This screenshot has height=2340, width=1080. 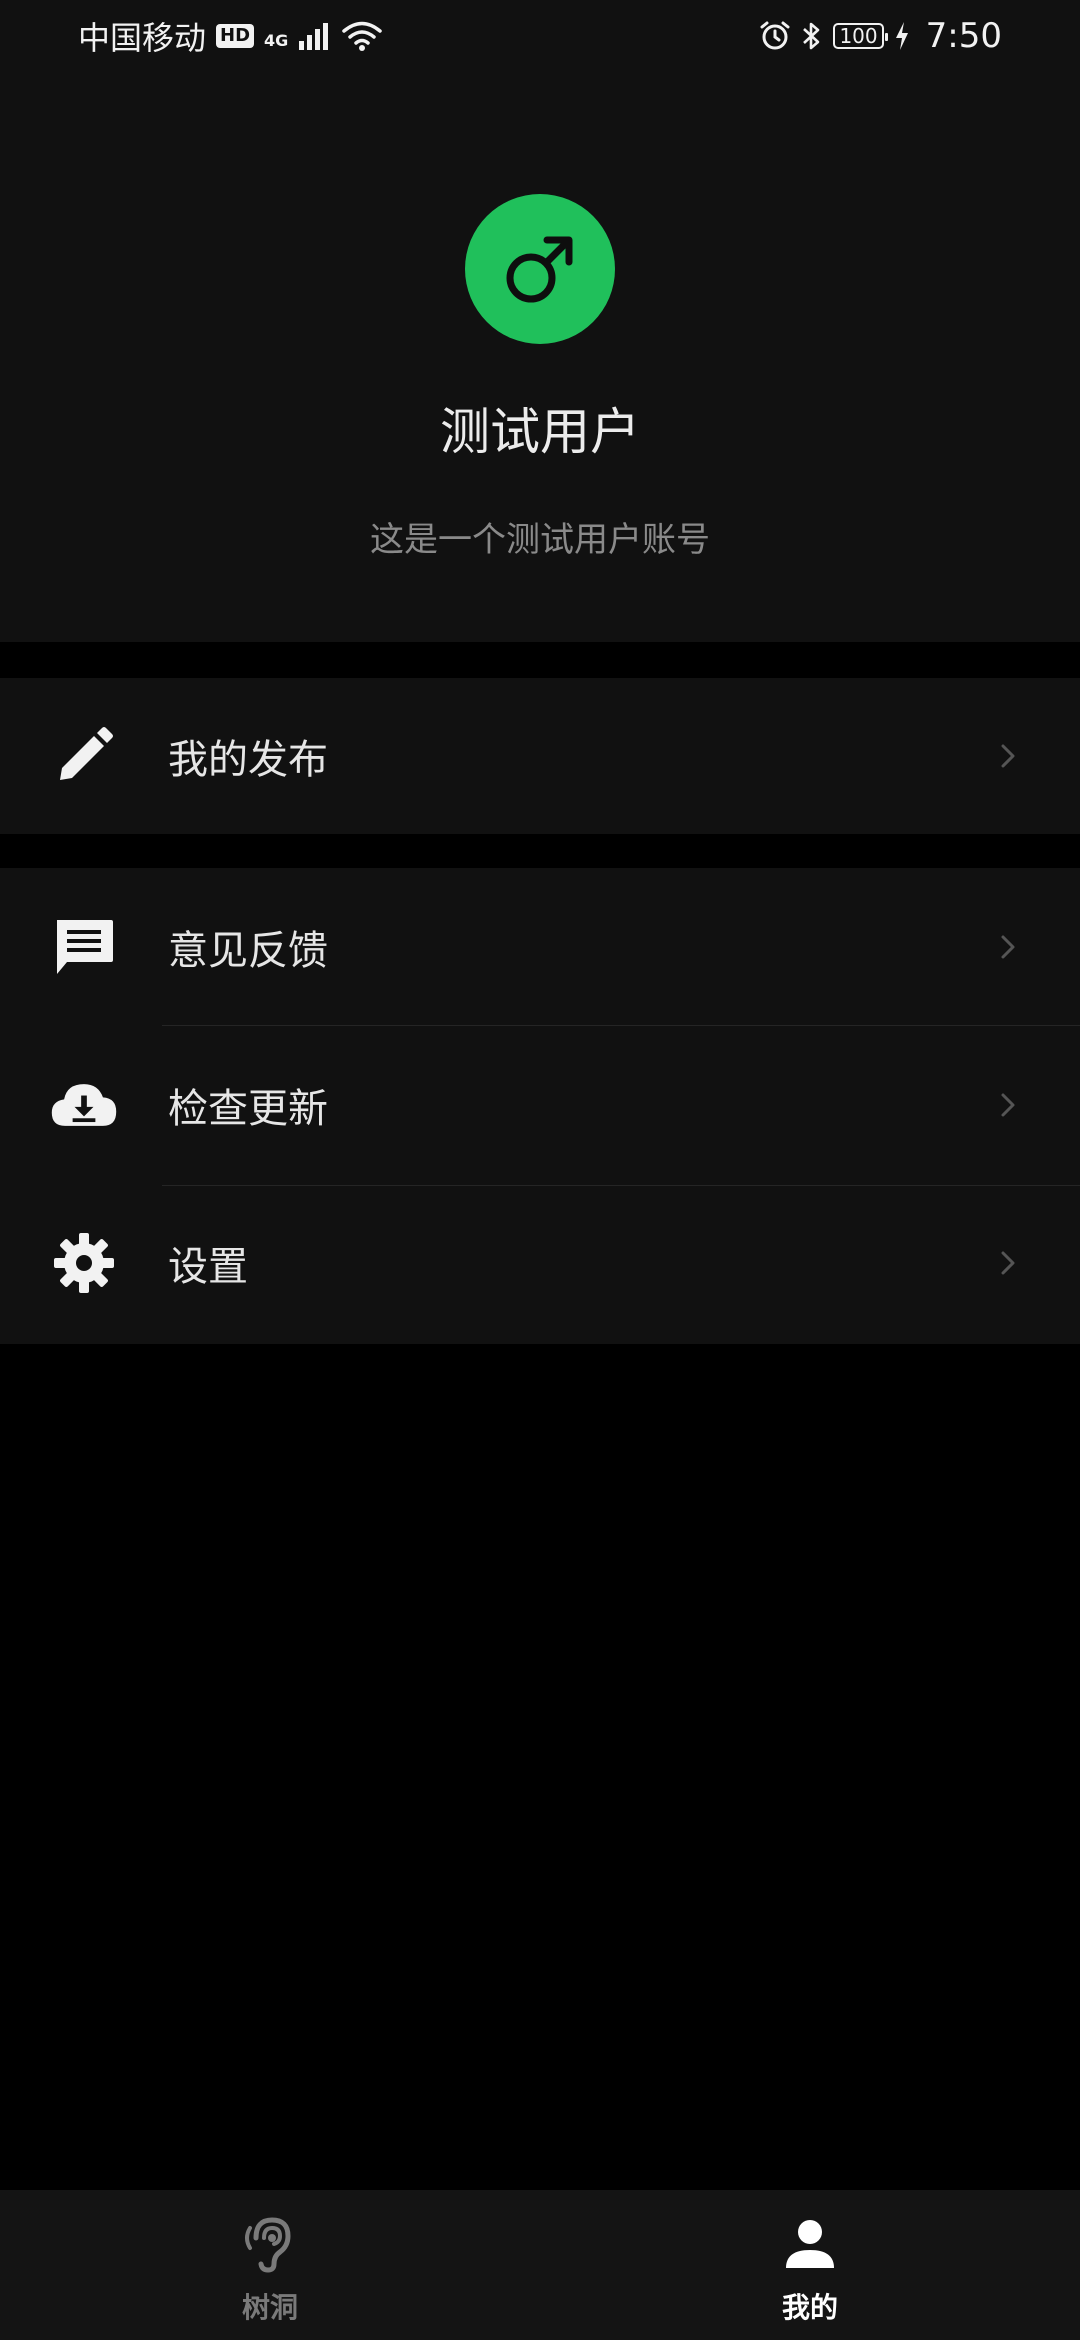 I want to click on gear-icon, so click(x=84, y=1263).